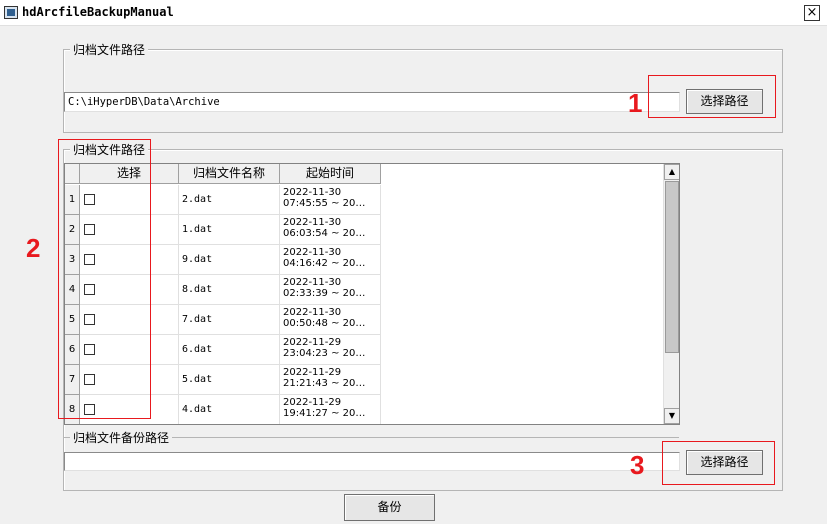  Describe the element at coordinates (229, 200) in the screenshot. I see `row-filename: 2.dat` at that location.